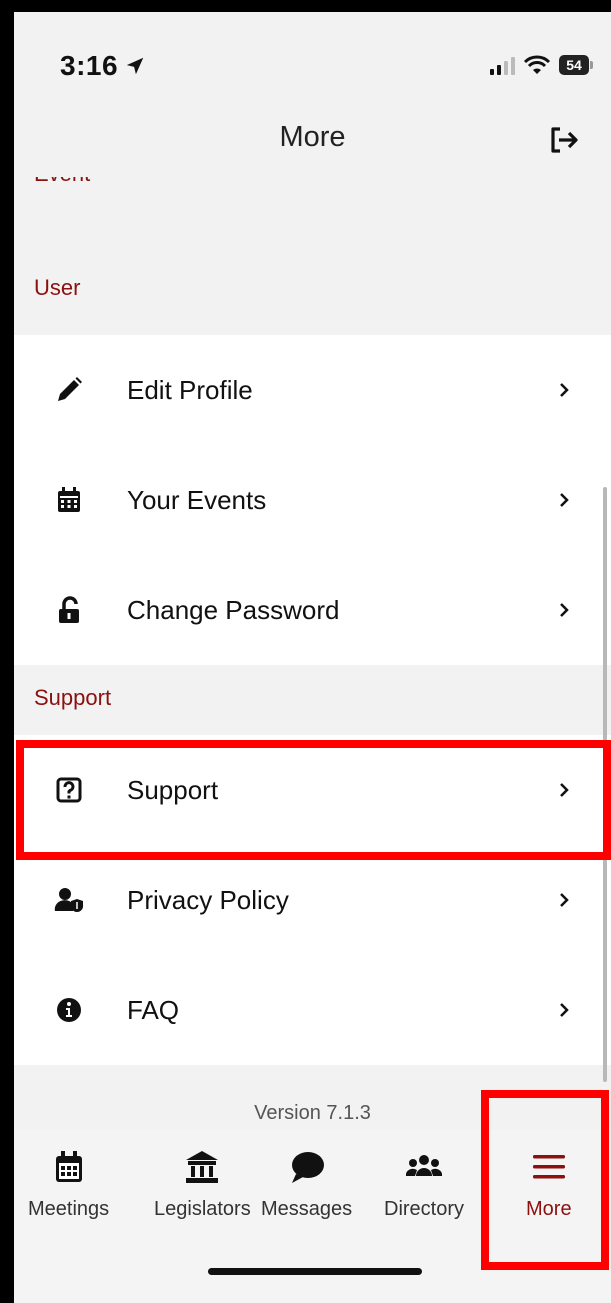 This screenshot has width=611, height=1303. What do you see at coordinates (549, 1209) in the screenshot?
I see `tab-label: More` at bounding box center [549, 1209].